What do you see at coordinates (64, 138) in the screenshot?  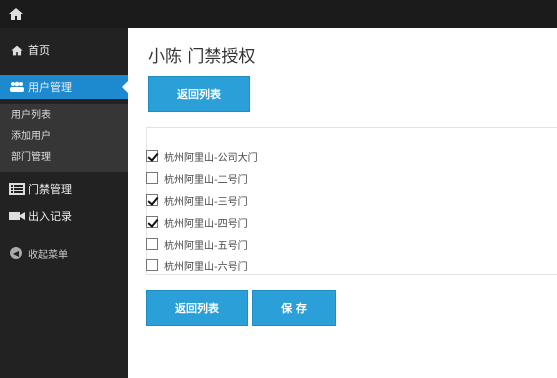 I see `user-submenu: 用户列表 添加用户 部门管理` at bounding box center [64, 138].